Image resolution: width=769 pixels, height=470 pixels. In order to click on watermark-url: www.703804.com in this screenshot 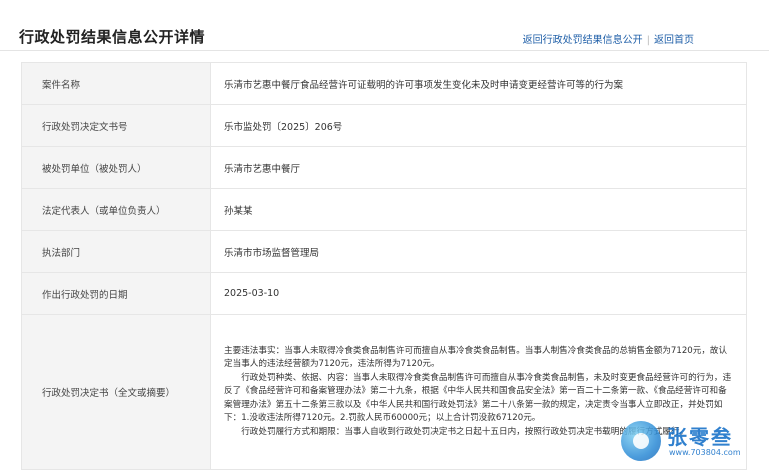, I will do `click(705, 452)`.